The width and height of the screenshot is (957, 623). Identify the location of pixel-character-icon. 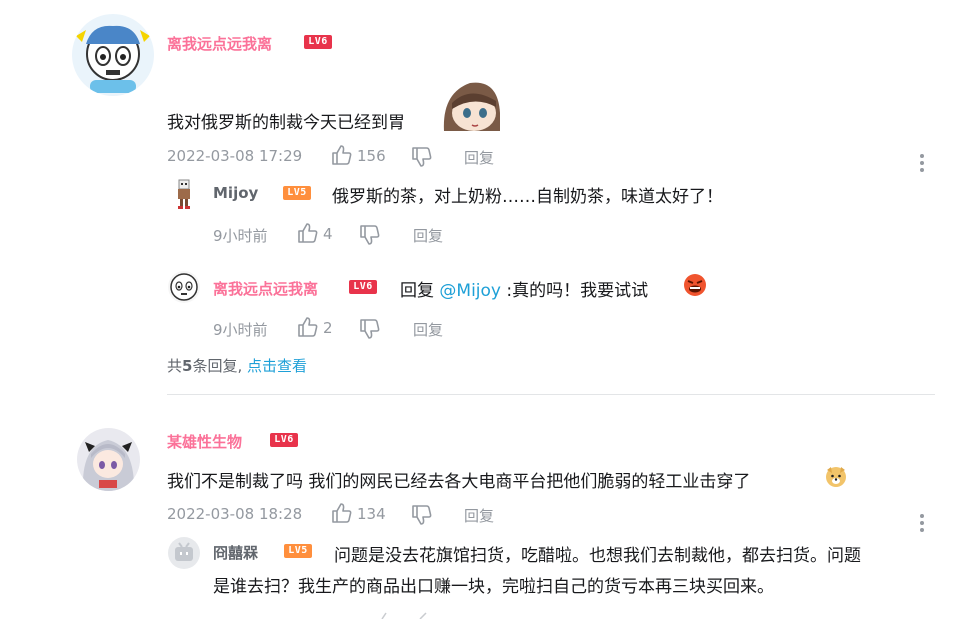
(184, 194).